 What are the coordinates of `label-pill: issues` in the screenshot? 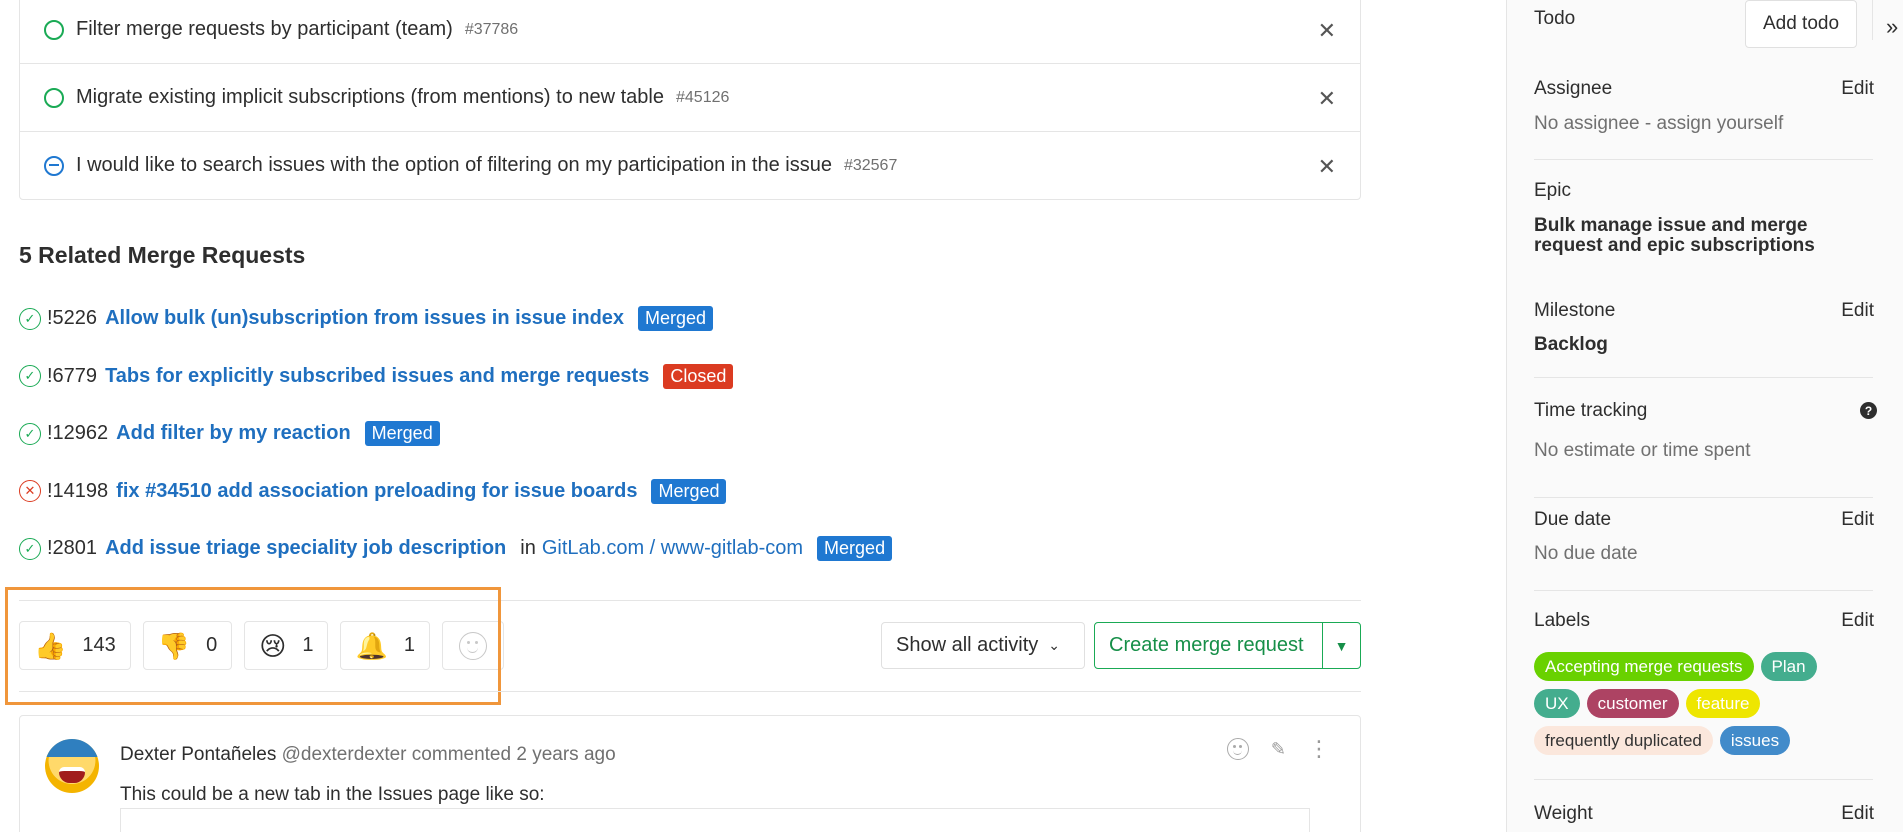 It's located at (1755, 740).